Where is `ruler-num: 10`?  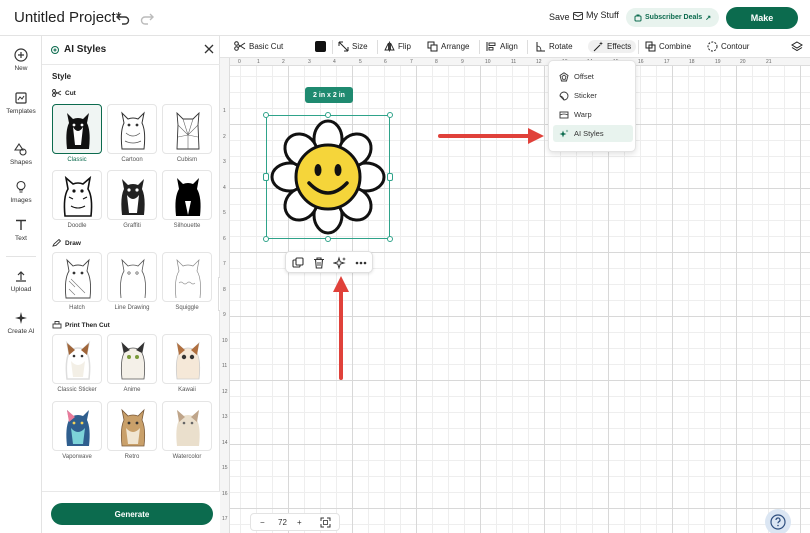 ruler-num: 10 is located at coordinates (488, 62).